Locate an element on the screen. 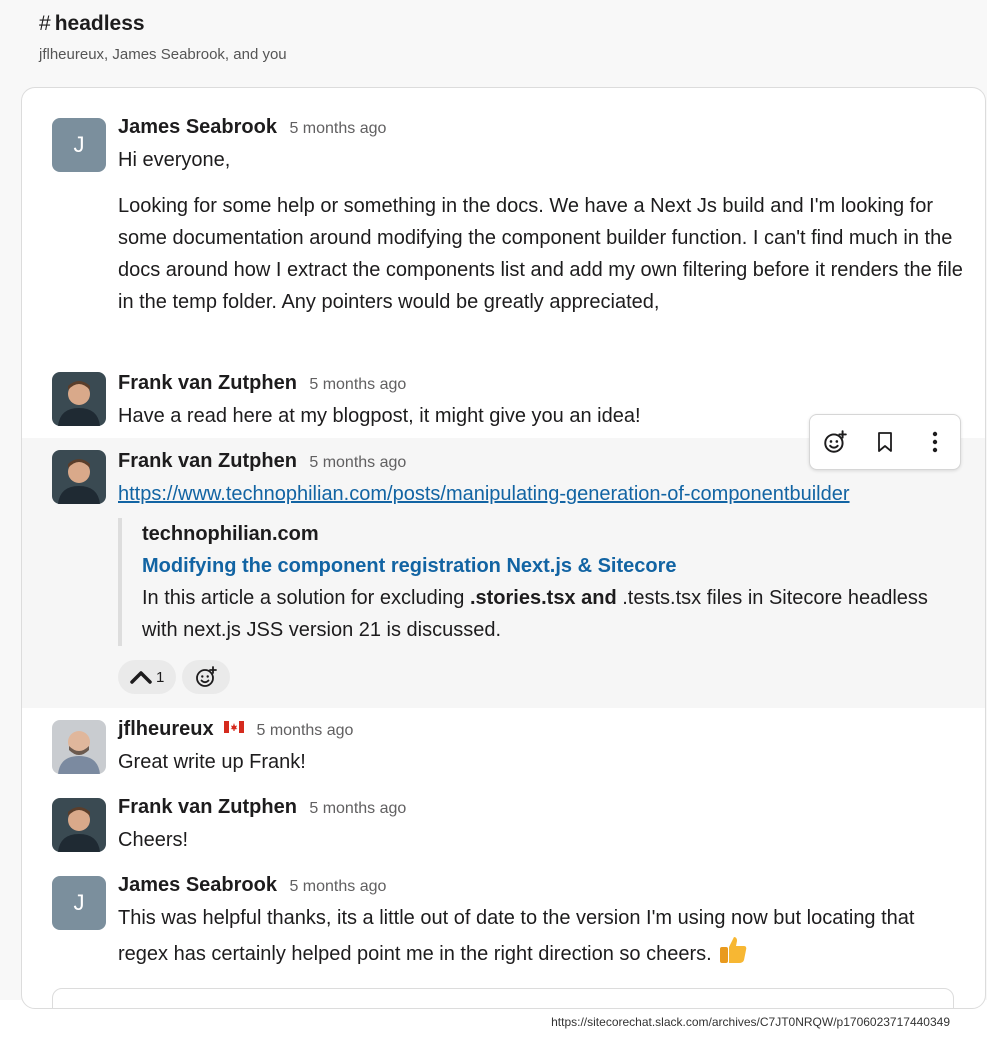  hash-icon: # is located at coordinates (45, 23).